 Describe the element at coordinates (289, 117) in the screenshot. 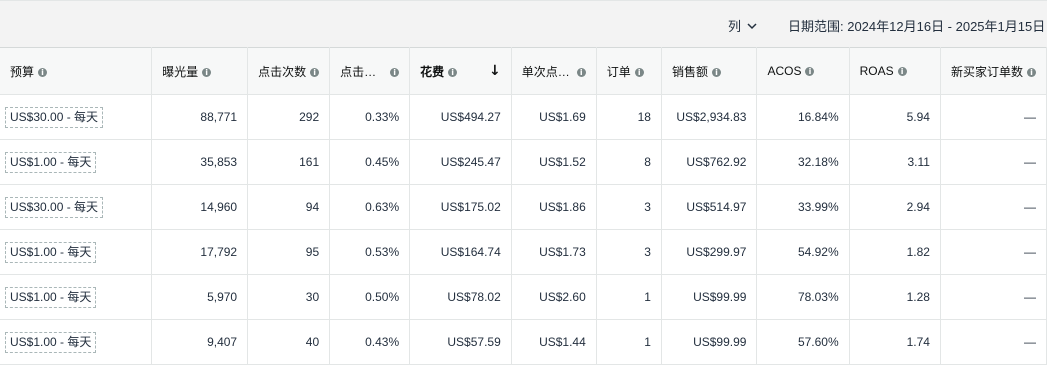

I see `clicks-cell: 292` at that location.